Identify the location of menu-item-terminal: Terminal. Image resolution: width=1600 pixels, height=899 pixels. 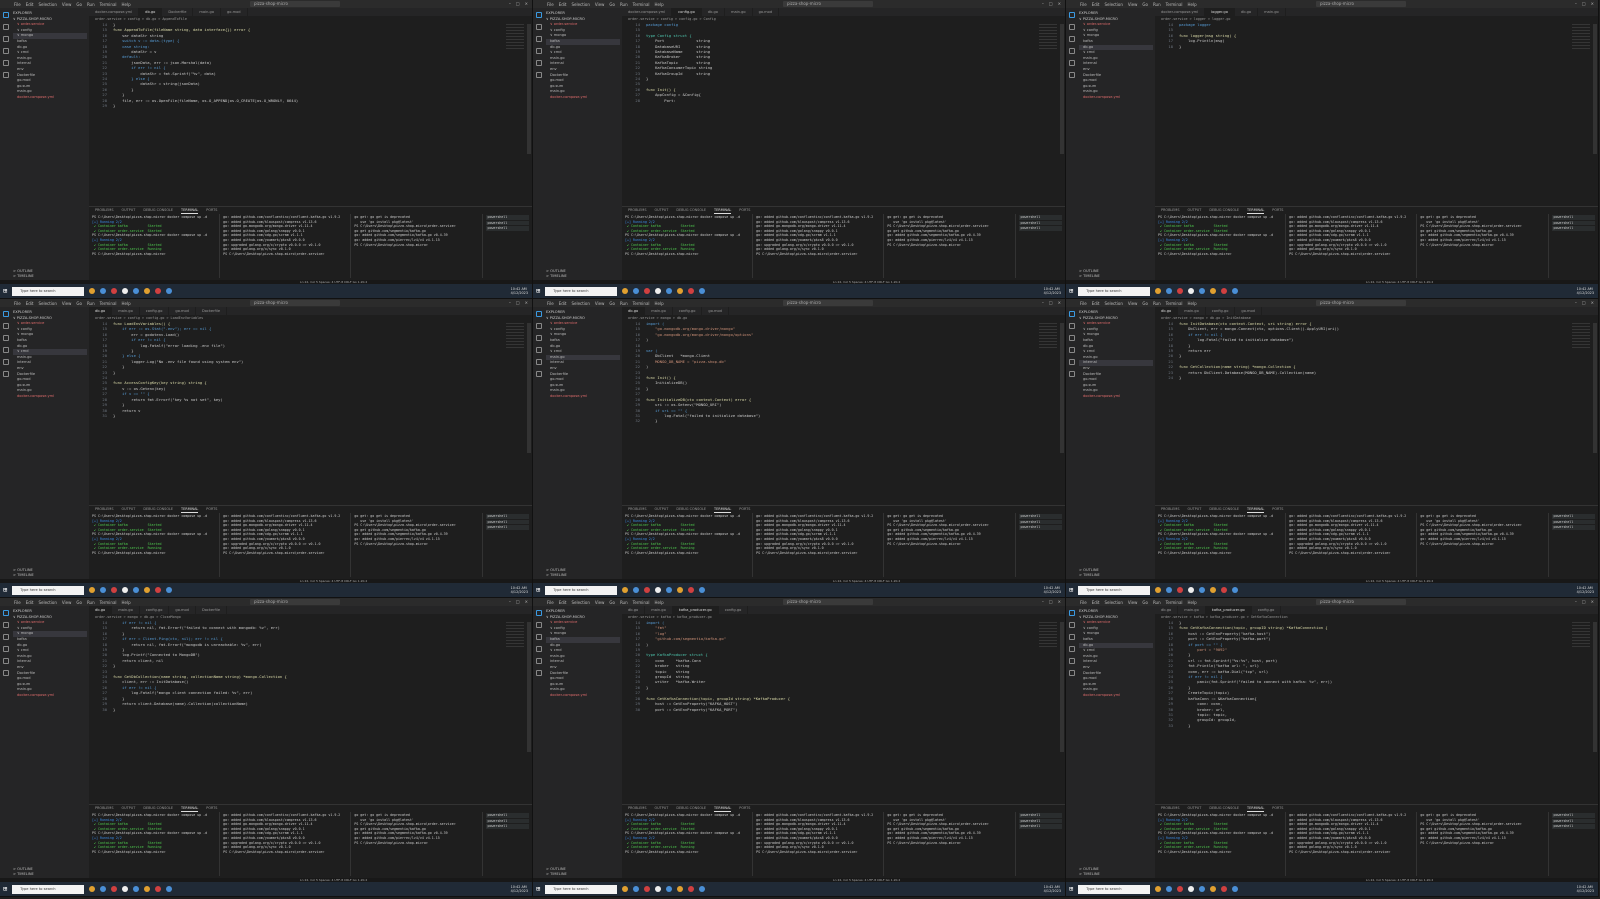
(641, 602).